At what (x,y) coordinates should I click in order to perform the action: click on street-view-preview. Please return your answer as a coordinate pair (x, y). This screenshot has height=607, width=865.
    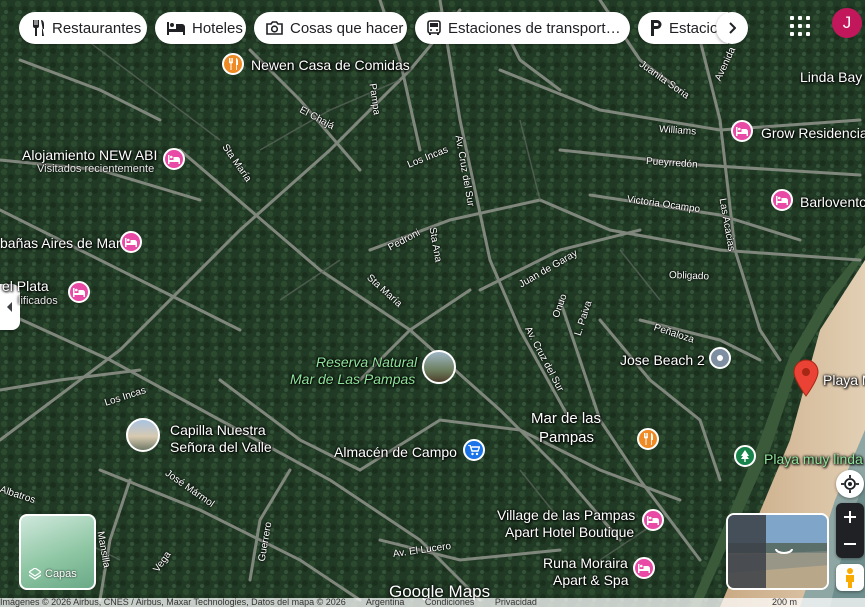
    Looking at the image, I should click on (777, 551).